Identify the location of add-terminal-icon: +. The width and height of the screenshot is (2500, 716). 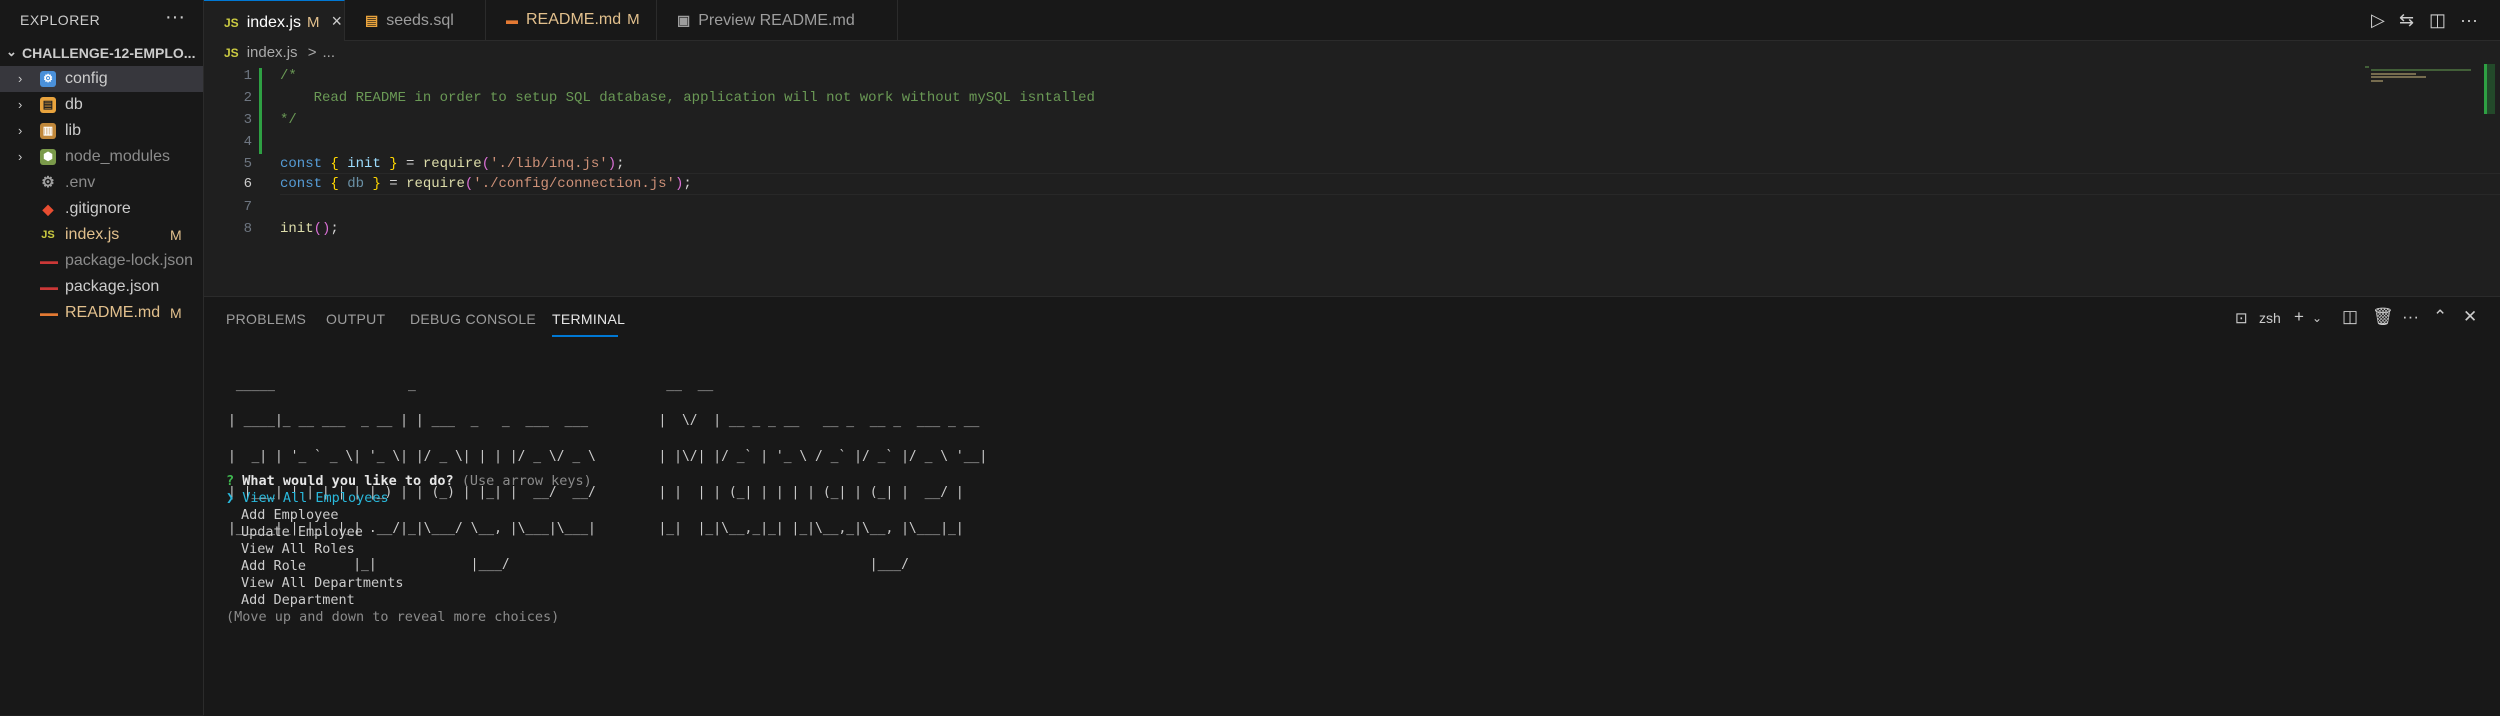
(2299, 317).